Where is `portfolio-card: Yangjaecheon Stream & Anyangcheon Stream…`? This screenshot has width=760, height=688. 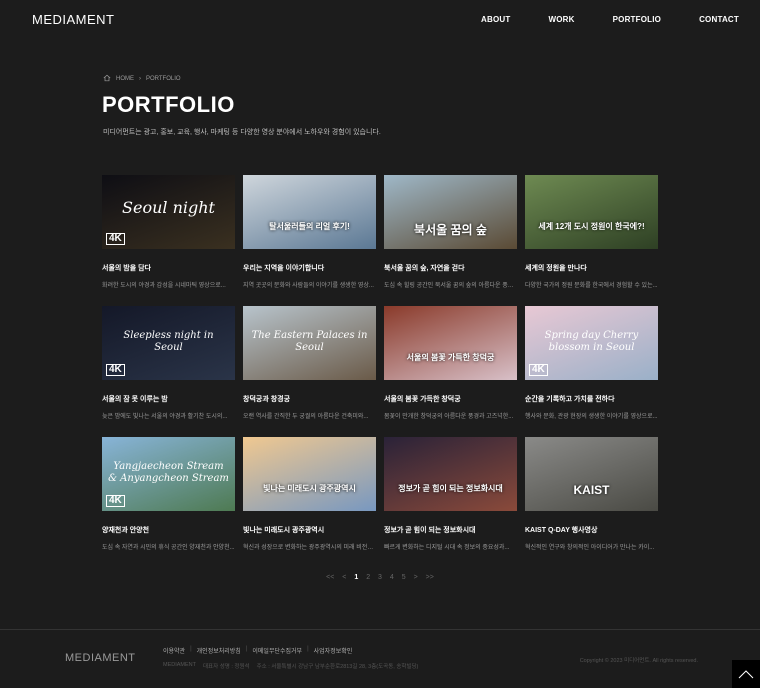
portfolio-card: Yangjaecheon Stream & Anyangcheon Stream… is located at coordinates (168, 502).